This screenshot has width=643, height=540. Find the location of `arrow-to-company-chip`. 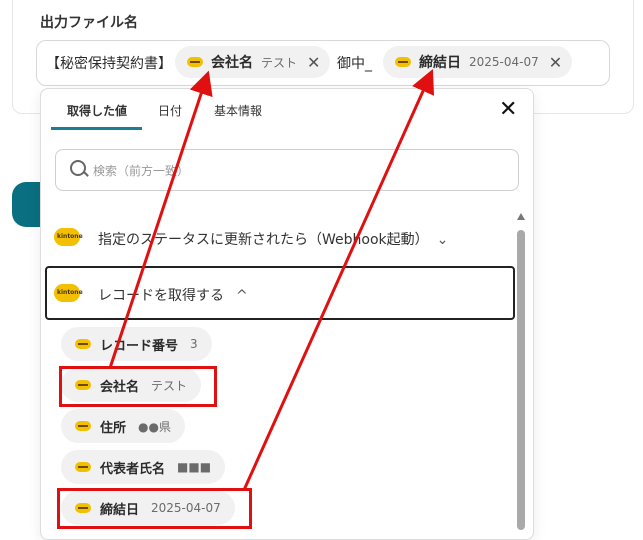

arrow-to-company-chip is located at coordinates (160, 219).